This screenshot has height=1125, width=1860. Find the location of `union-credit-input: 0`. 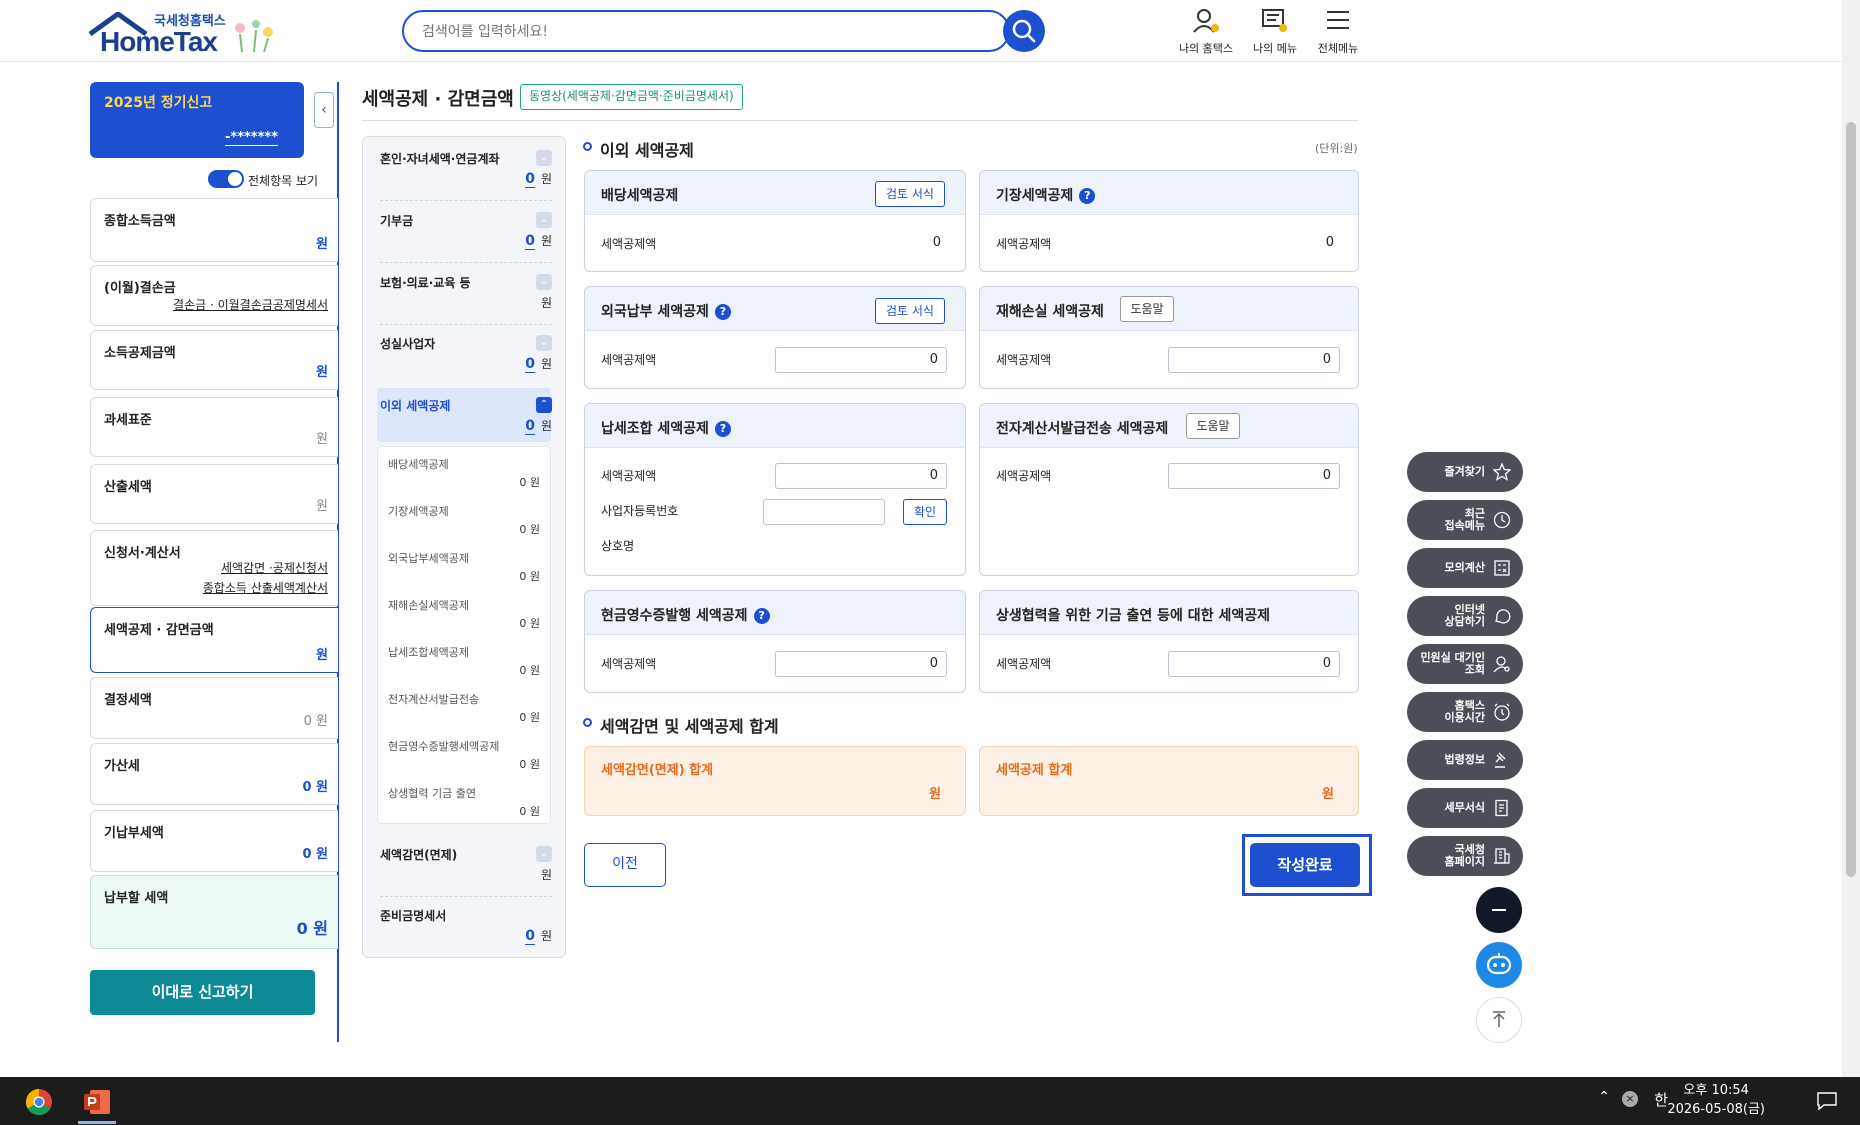

union-credit-input: 0 is located at coordinates (861, 476).